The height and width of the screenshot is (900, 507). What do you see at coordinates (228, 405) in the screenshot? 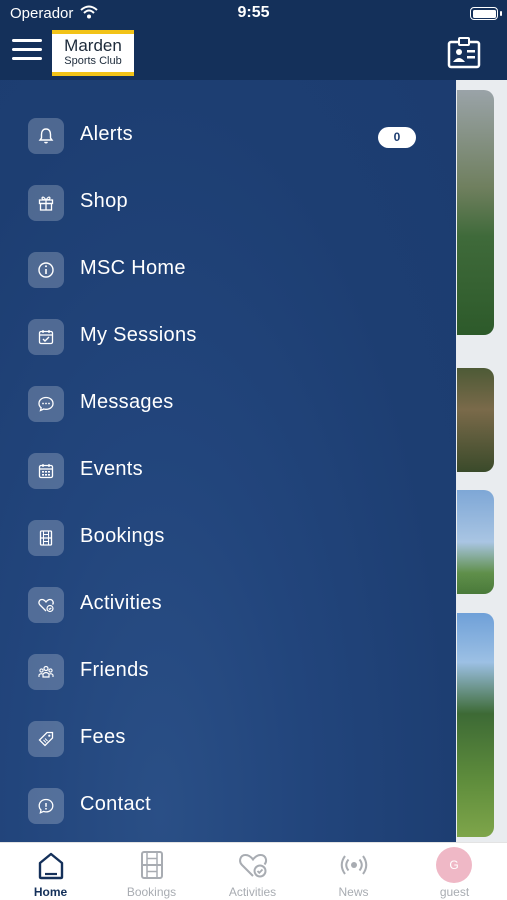
I see `menu-item-messages: Messages` at bounding box center [228, 405].